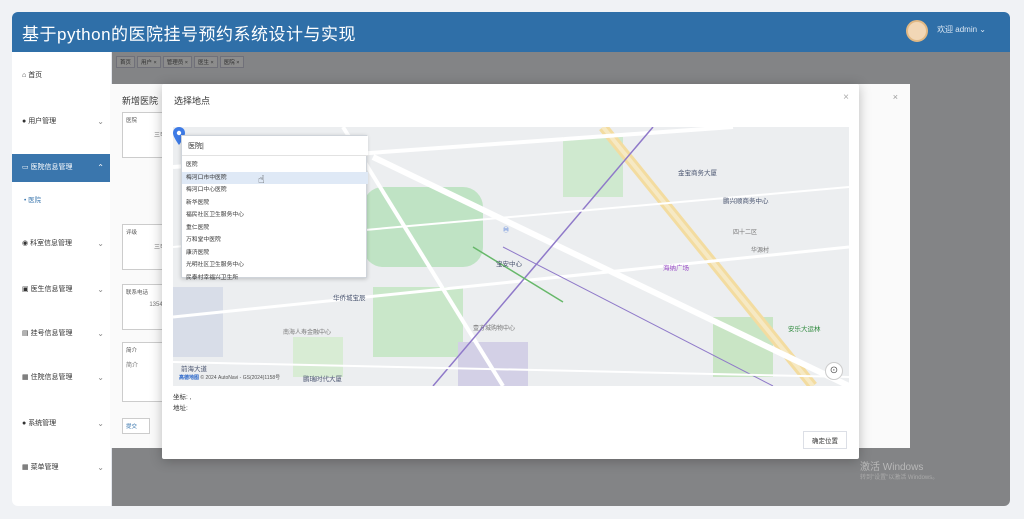 This screenshot has width=1024, height=519. I want to click on dialog-title: 新增医院, so click(140, 101).